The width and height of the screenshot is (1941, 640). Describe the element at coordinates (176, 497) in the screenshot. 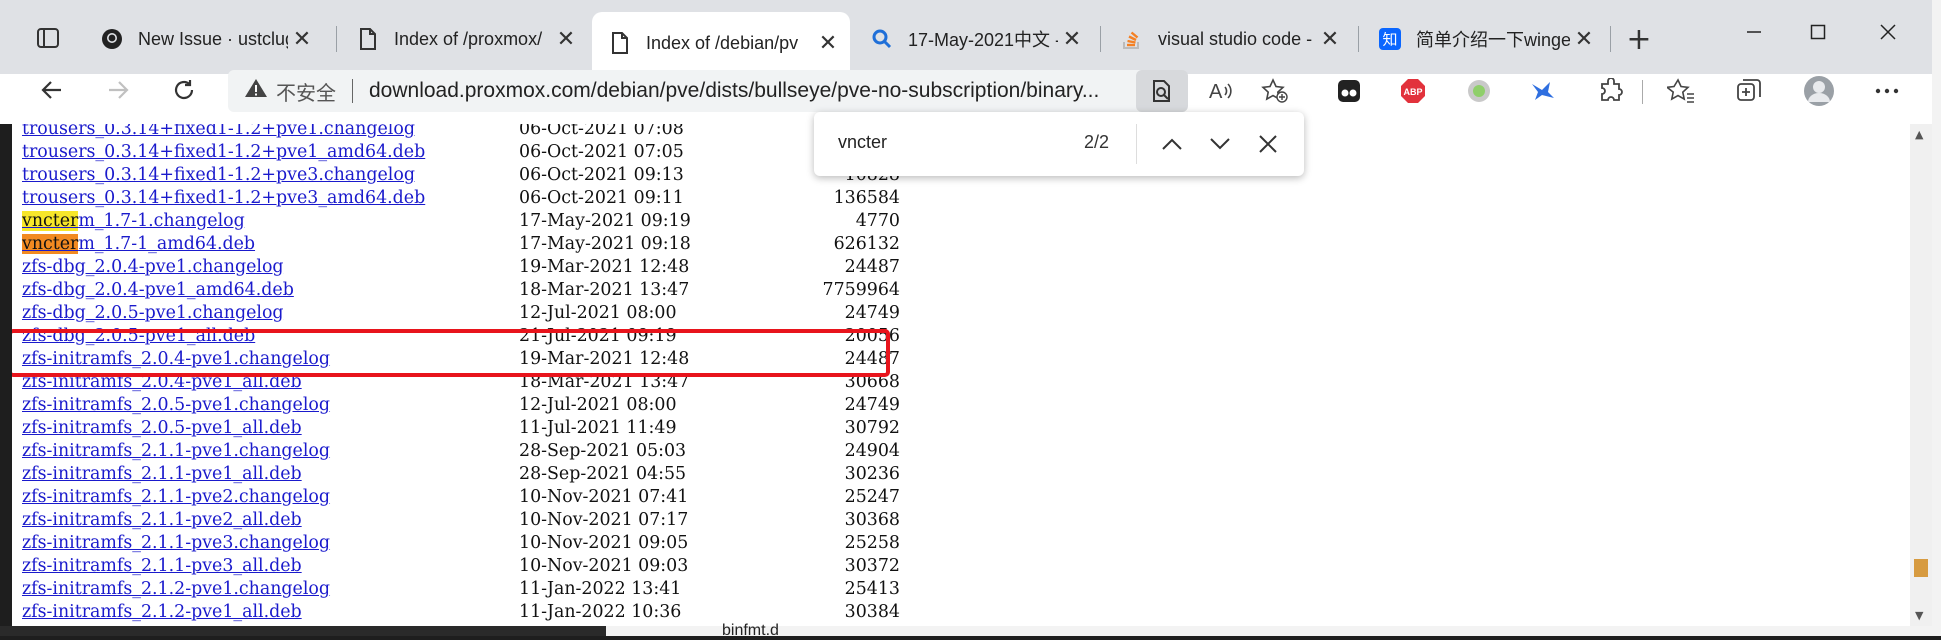

I see `file-link: zfs-initramfs_2.1.1-pve2.changelog` at that location.